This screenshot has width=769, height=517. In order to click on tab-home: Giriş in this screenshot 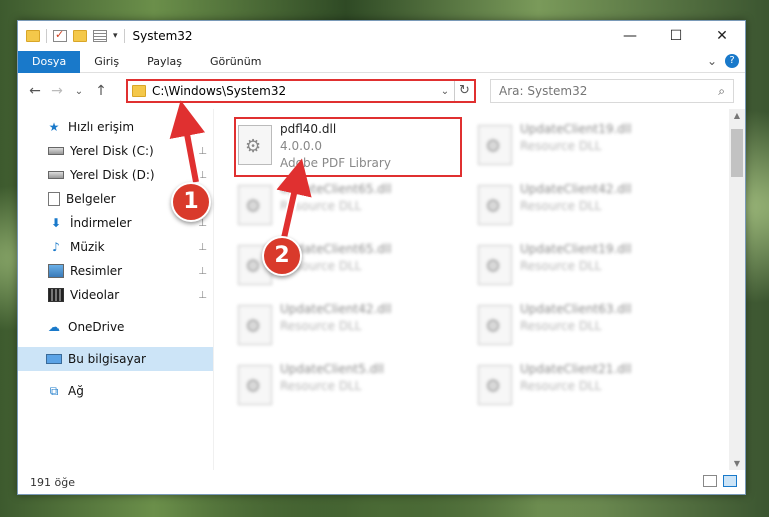, I will do `click(106, 62)`.